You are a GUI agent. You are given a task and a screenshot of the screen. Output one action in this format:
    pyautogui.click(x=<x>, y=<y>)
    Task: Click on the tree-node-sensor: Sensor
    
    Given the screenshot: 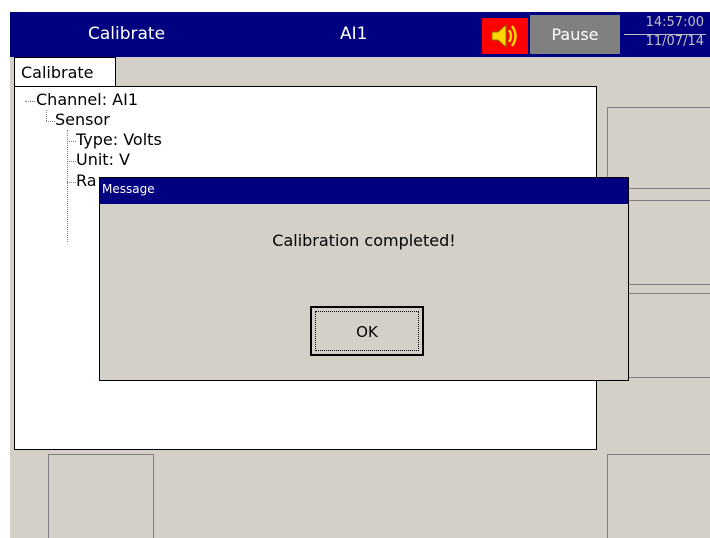 What is the action you would take?
    pyautogui.click(x=82, y=119)
    